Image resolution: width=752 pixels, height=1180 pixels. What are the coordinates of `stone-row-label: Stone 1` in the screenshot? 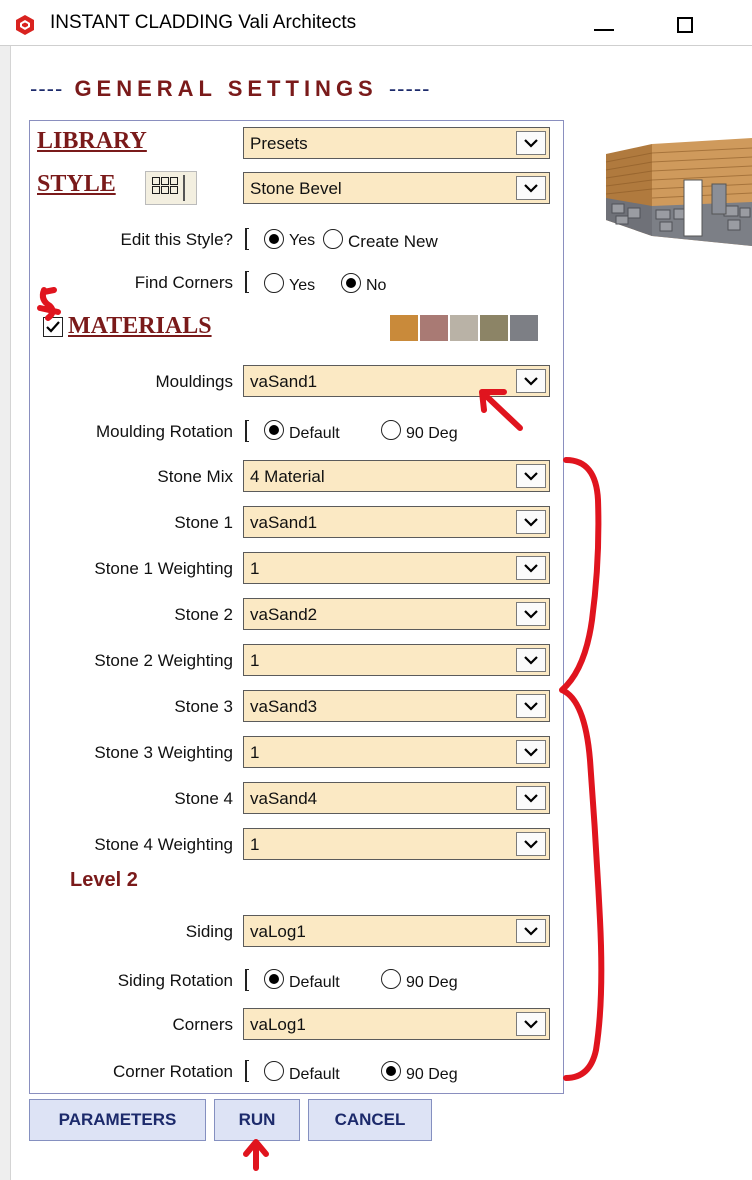 It's located at (203, 522).